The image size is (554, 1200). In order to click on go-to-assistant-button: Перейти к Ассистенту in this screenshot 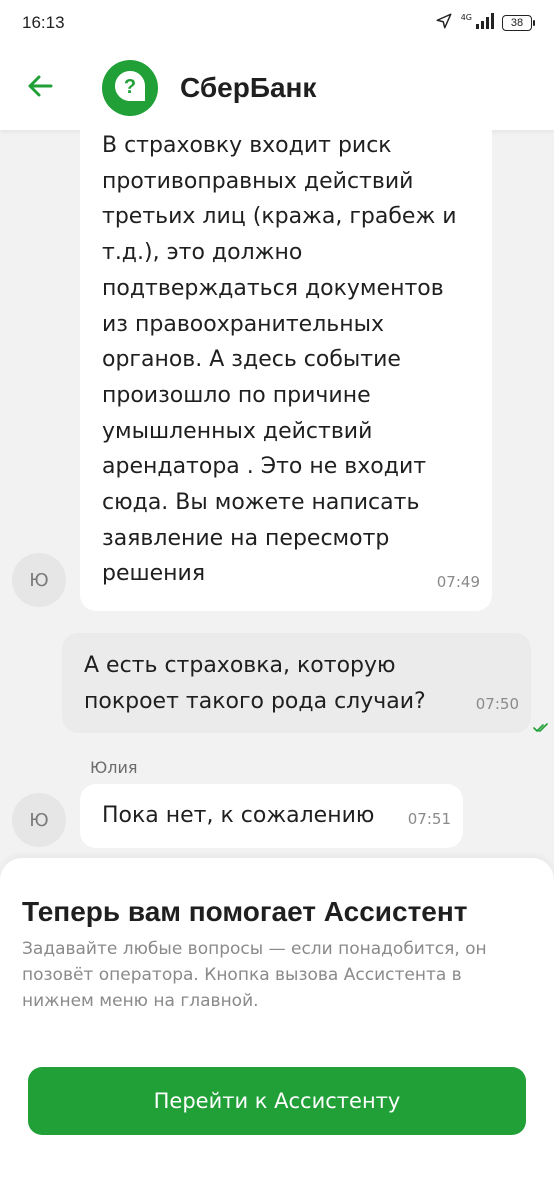, I will do `click(277, 1101)`.